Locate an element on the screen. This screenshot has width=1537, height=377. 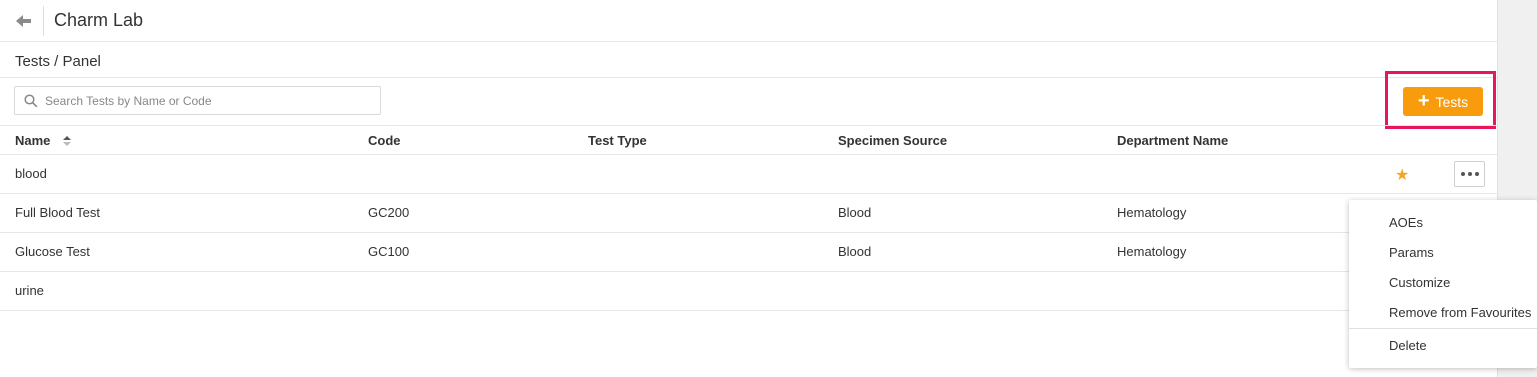
search-icon is located at coordinates (31, 101).